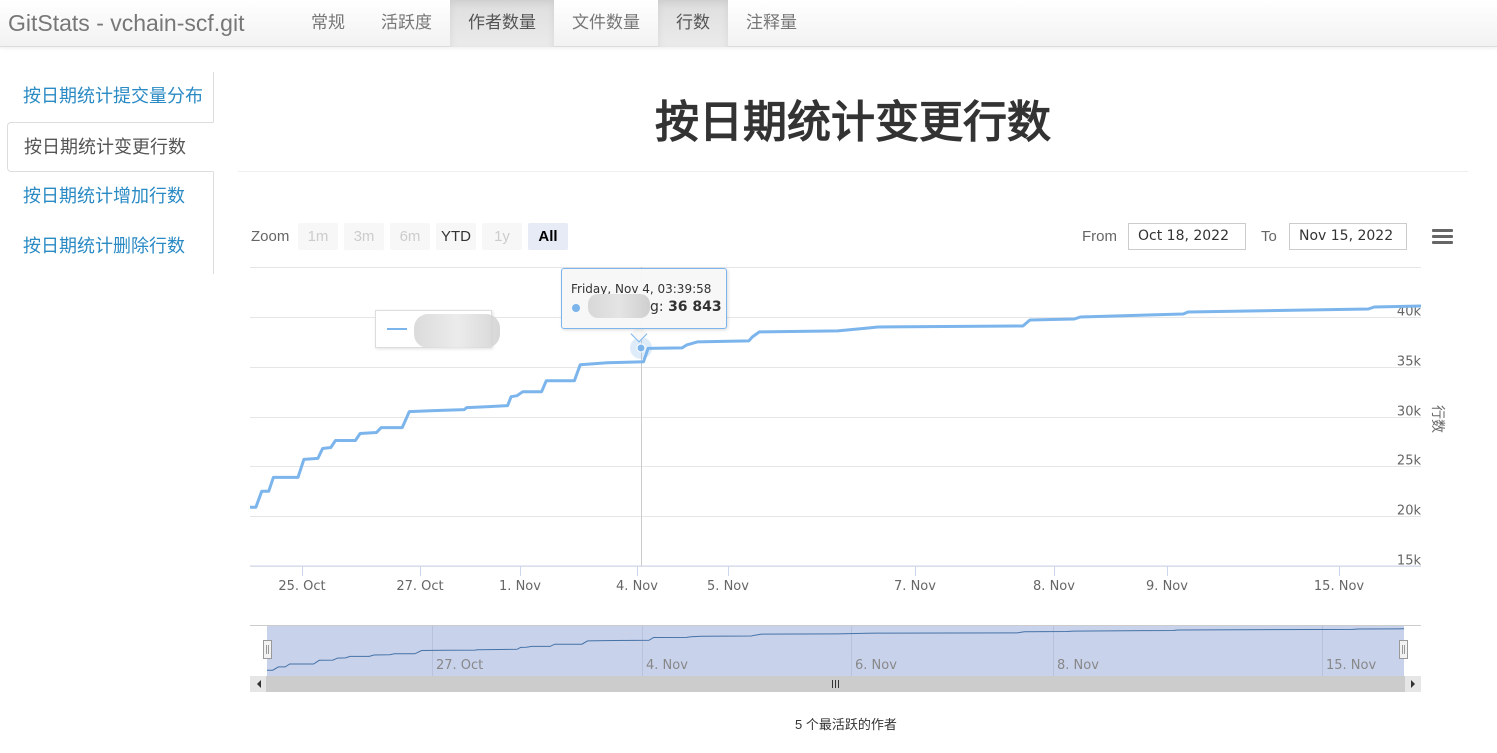 The height and width of the screenshot is (753, 1497). I want to click on y-tick-label: 25k, so click(1409, 461).